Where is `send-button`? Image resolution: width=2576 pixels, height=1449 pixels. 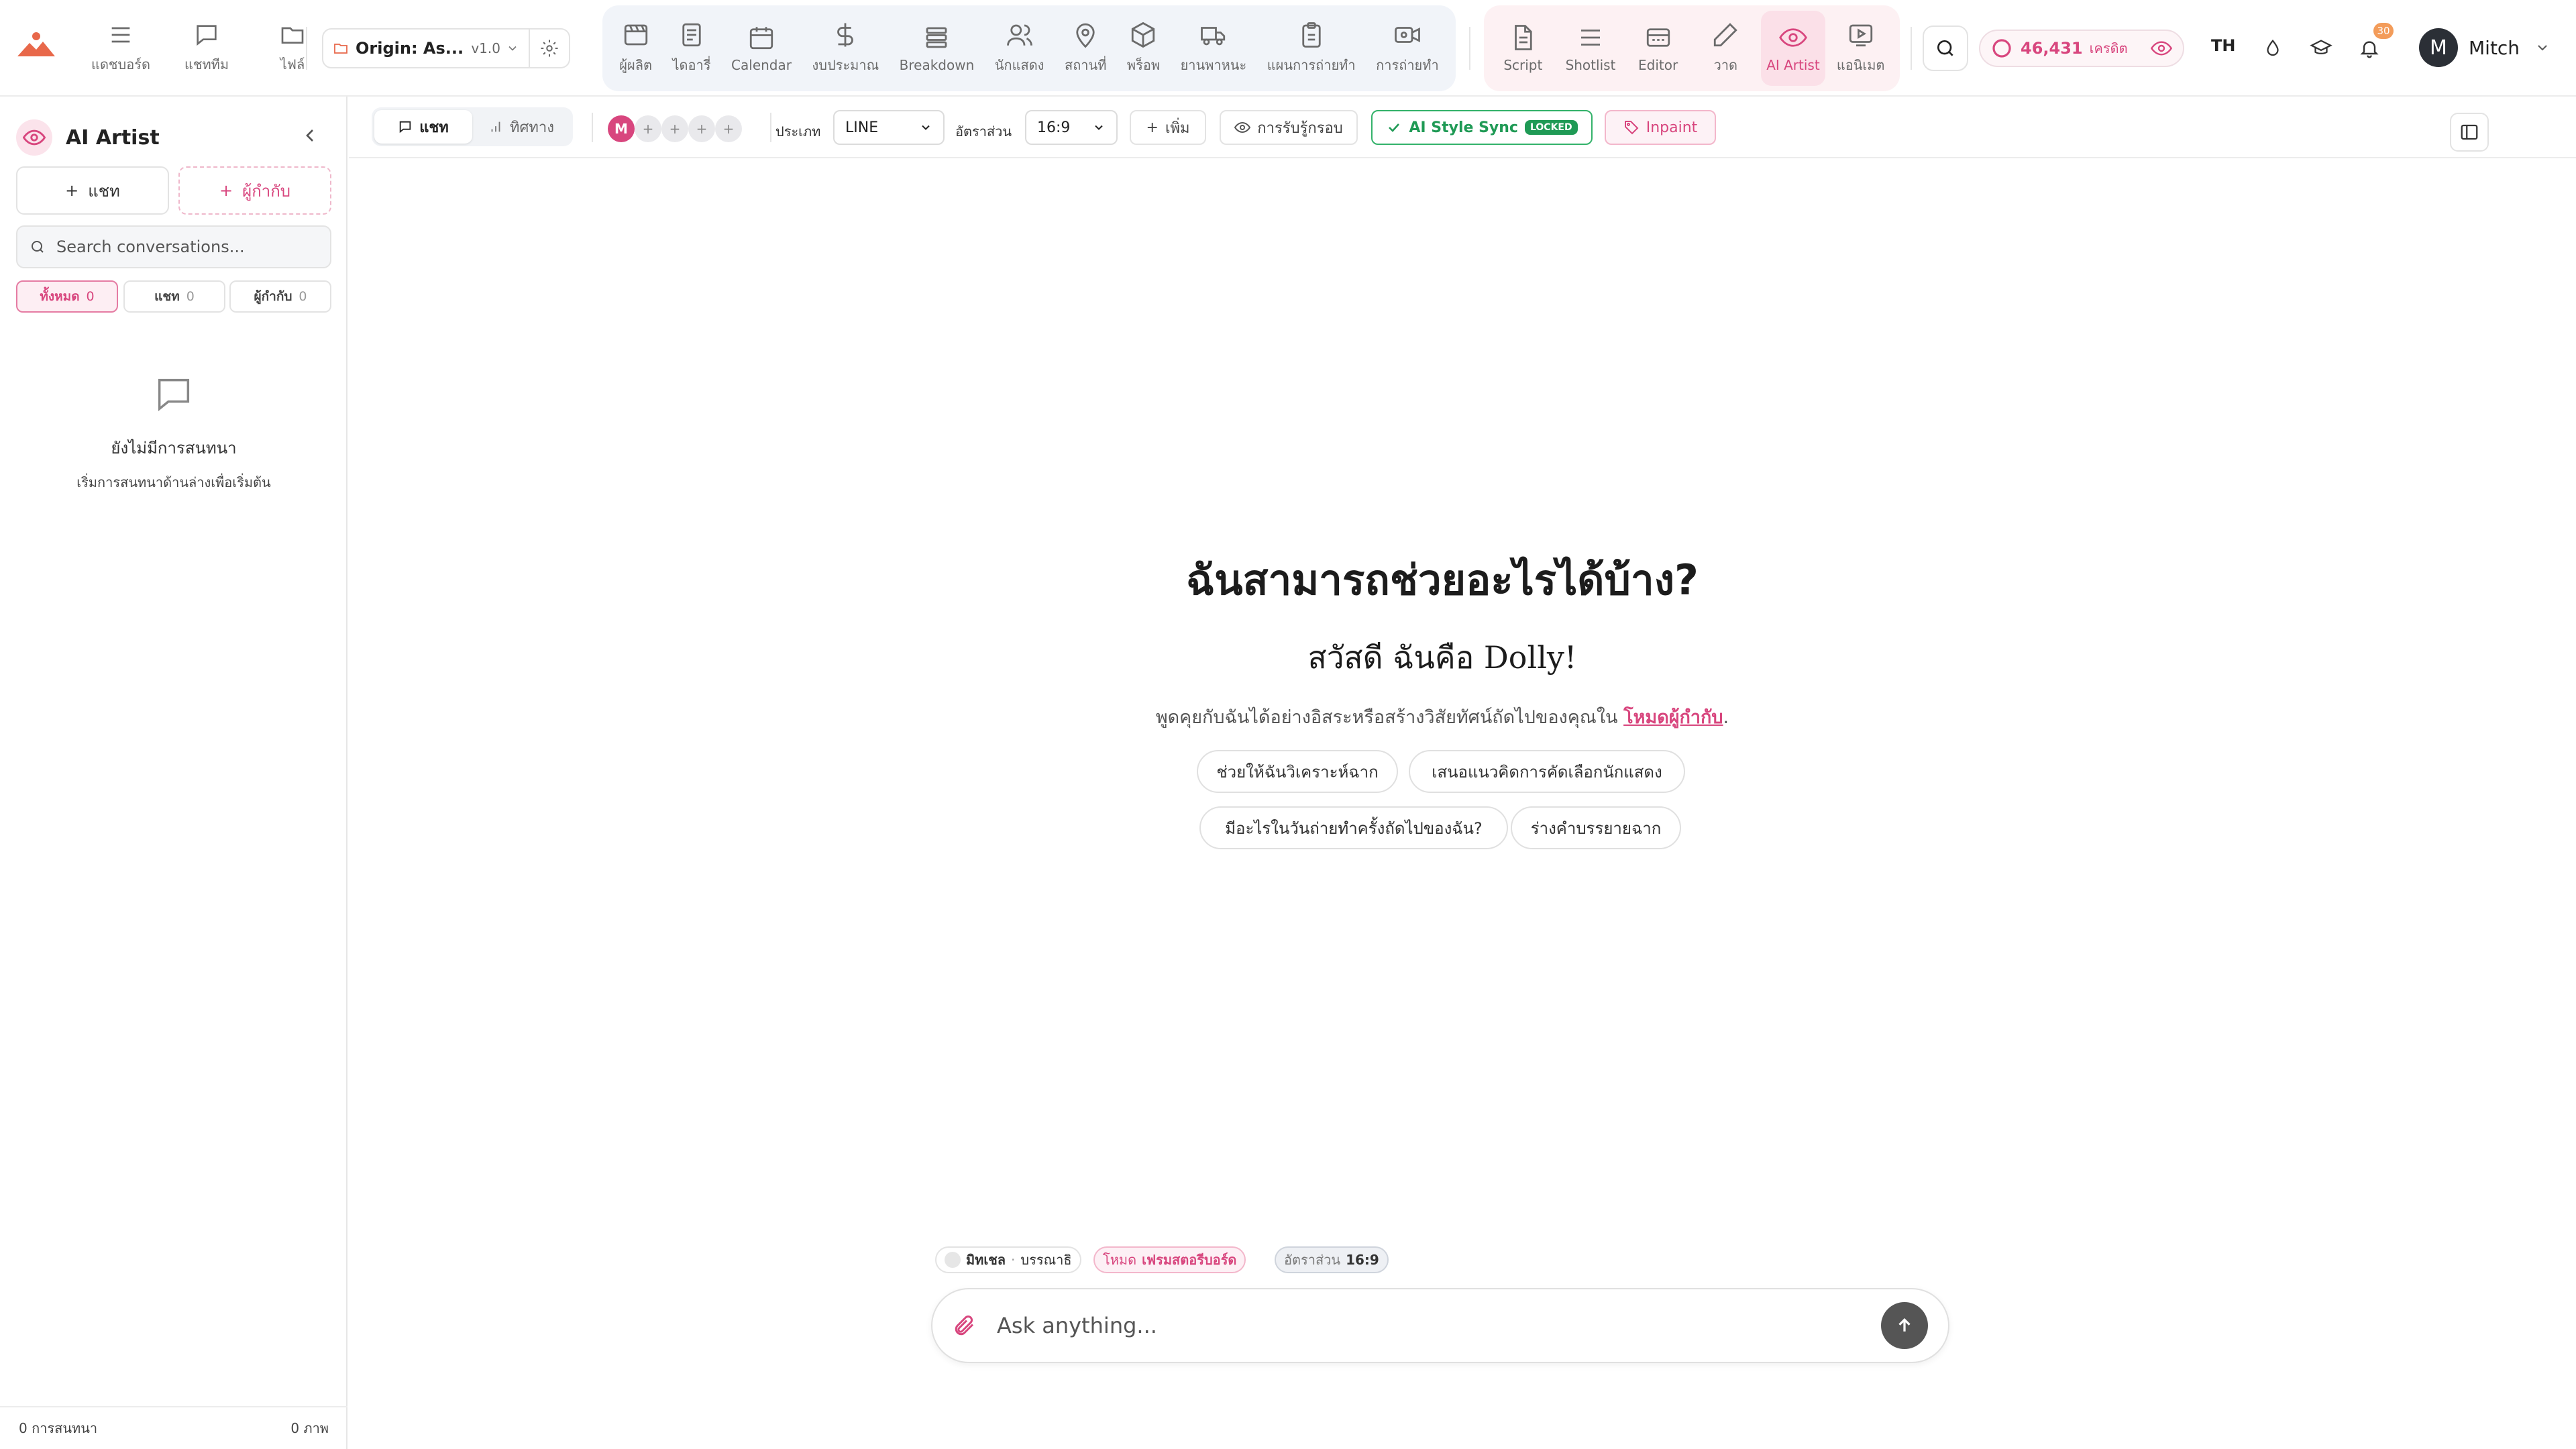
send-button is located at coordinates (1904, 1325).